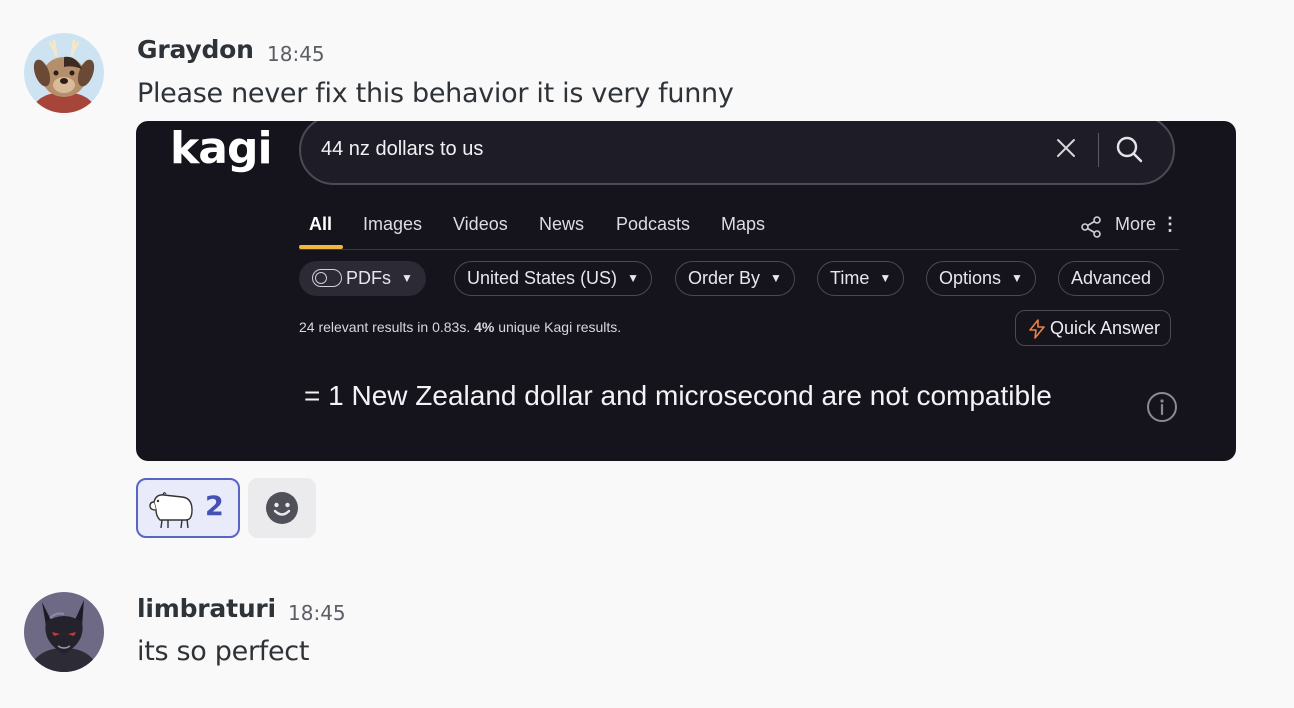 The image size is (1294, 708). Describe the element at coordinates (393, 224) in the screenshot. I see `tab-images: Images` at that location.